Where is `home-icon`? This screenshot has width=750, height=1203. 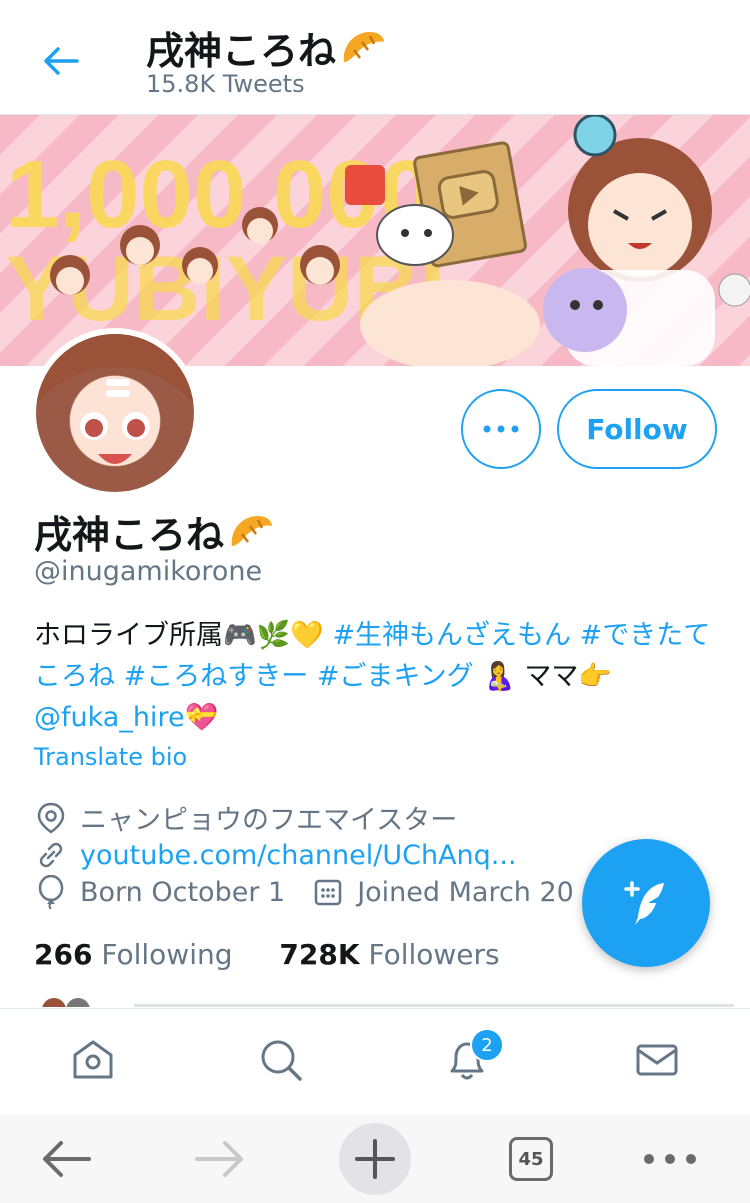
home-icon is located at coordinates (93, 1059).